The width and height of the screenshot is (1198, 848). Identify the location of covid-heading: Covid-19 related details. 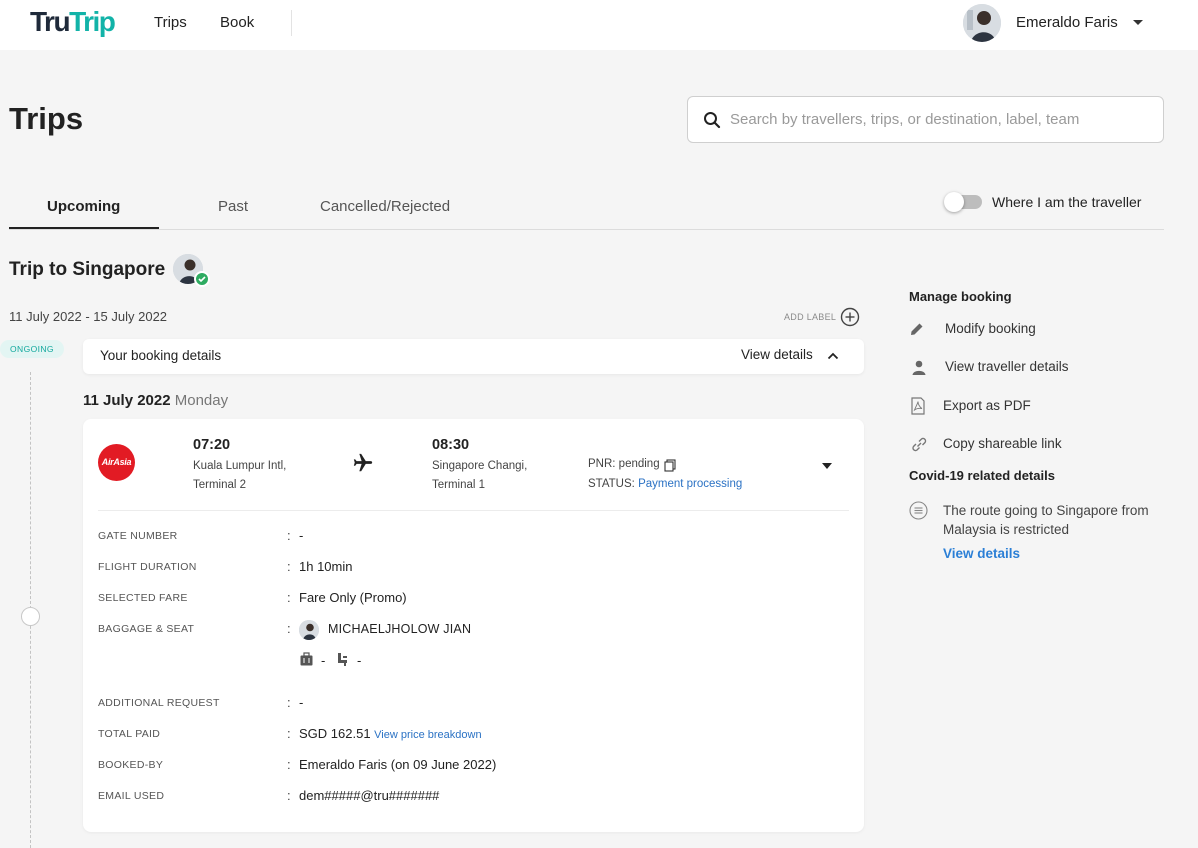
(982, 475).